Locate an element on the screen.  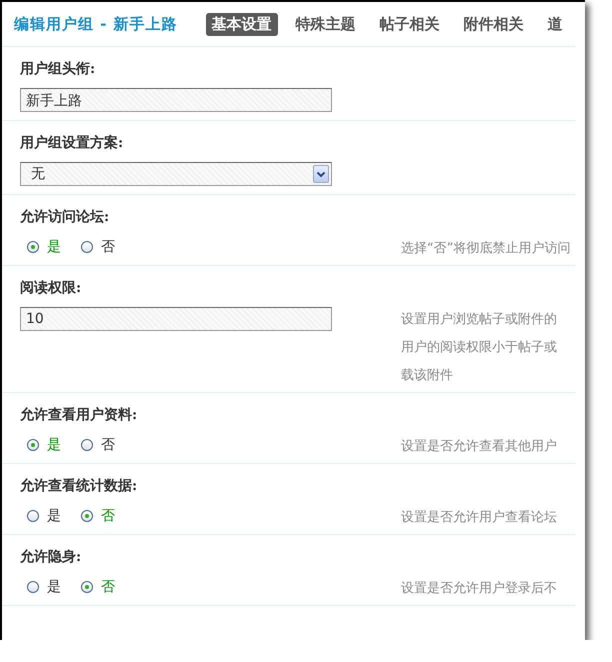
field-label: 允许访问论坛: is located at coordinates (65, 217).